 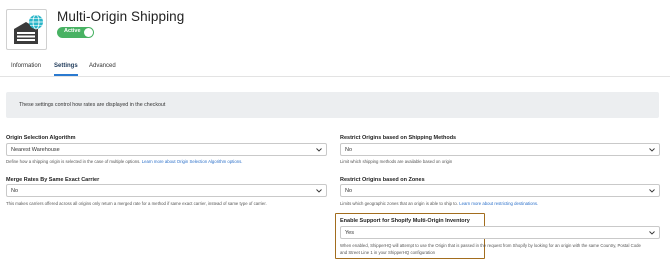 What do you see at coordinates (335, 68) in the screenshot?
I see `tab-bar: Information Settings Advanced` at bounding box center [335, 68].